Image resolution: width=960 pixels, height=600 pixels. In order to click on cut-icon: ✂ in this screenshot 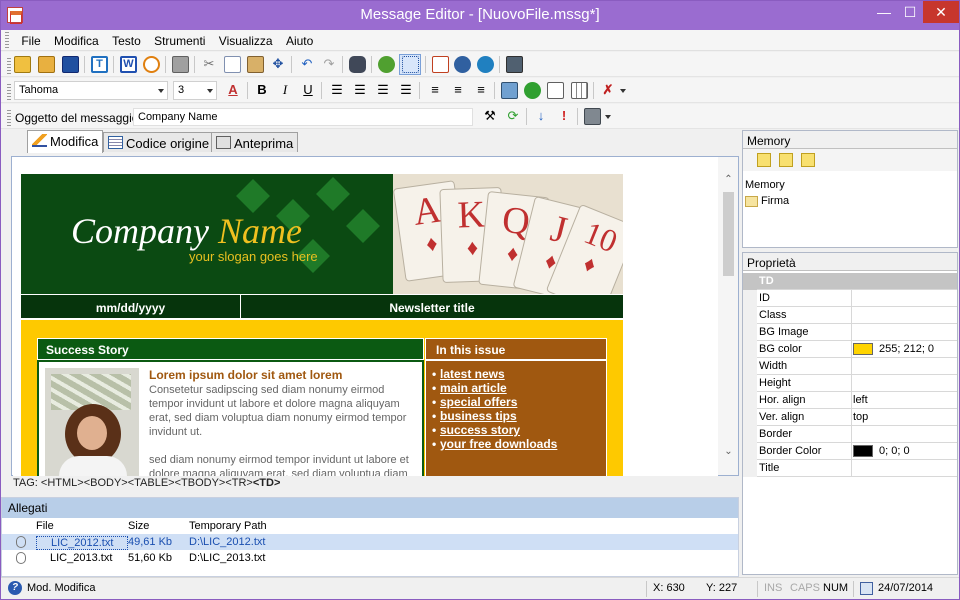, I will do `click(209, 64)`.